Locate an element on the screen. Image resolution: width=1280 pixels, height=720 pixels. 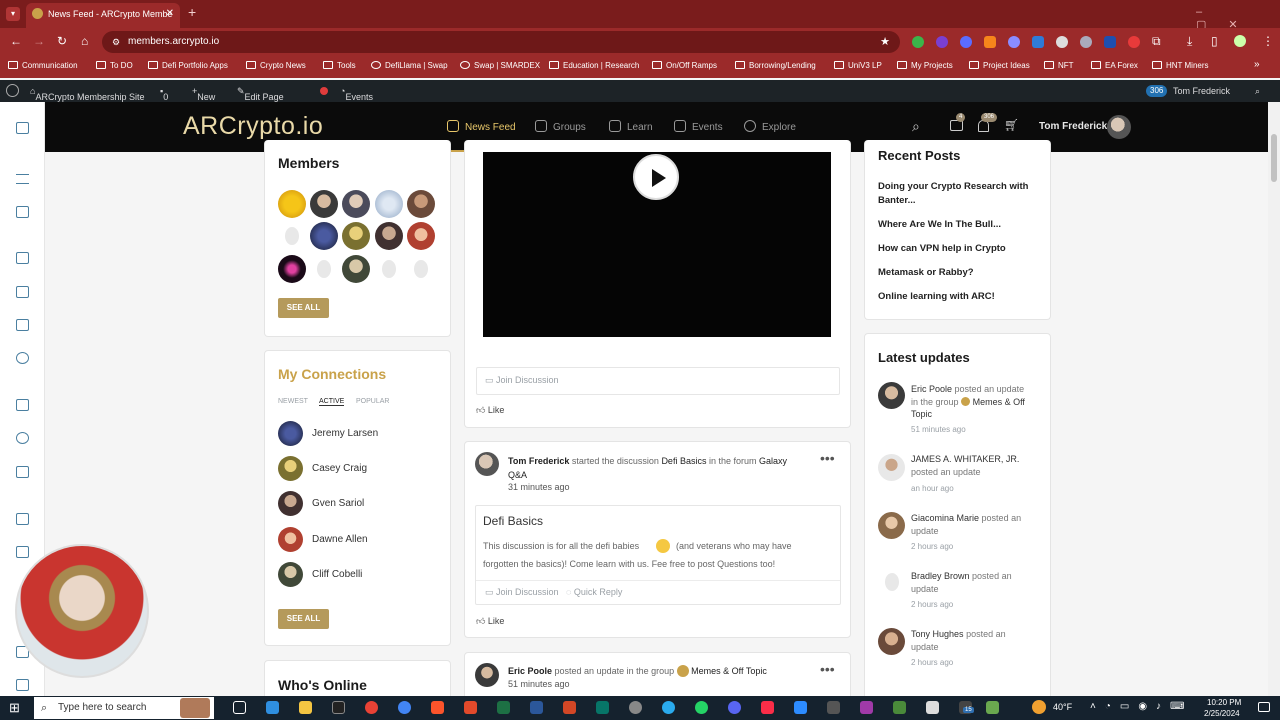
home-icon: ⌂ is located at coordinates (84, 41).